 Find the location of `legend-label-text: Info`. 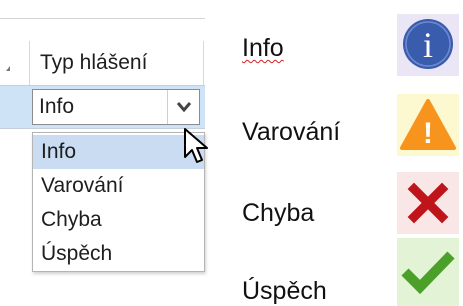

legend-label-text: Info is located at coordinates (263, 48).